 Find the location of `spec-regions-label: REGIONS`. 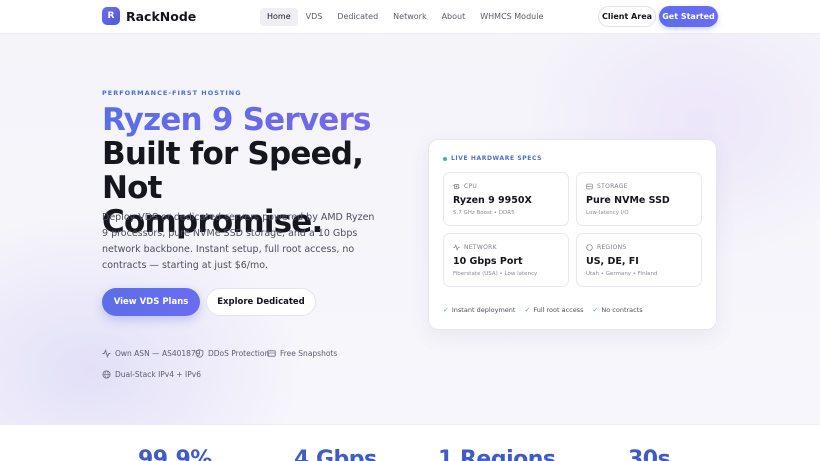

spec-regions-label: REGIONS is located at coordinates (606, 247).